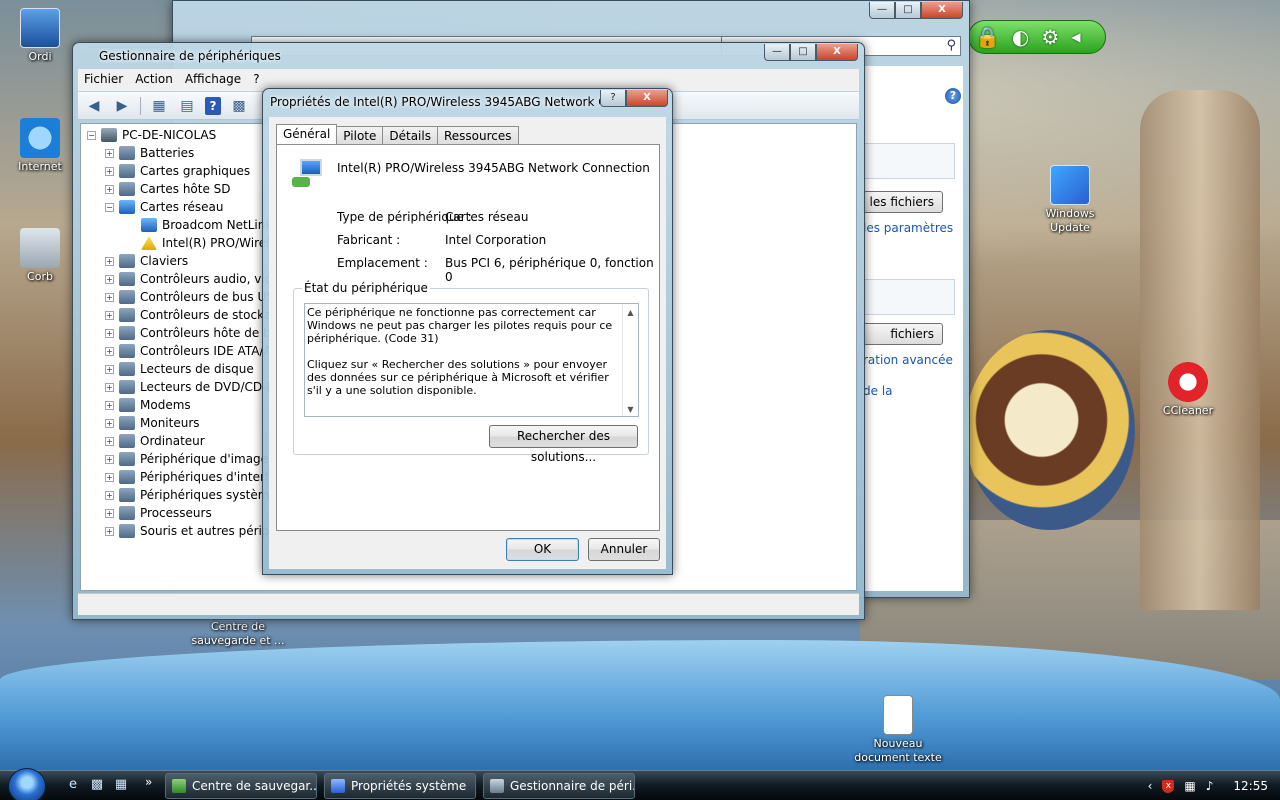  What do you see at coordinates (1150, 786) in the screenshot?
I see `chevron-left-icon: ‹` at bounding box center [1150, 786].